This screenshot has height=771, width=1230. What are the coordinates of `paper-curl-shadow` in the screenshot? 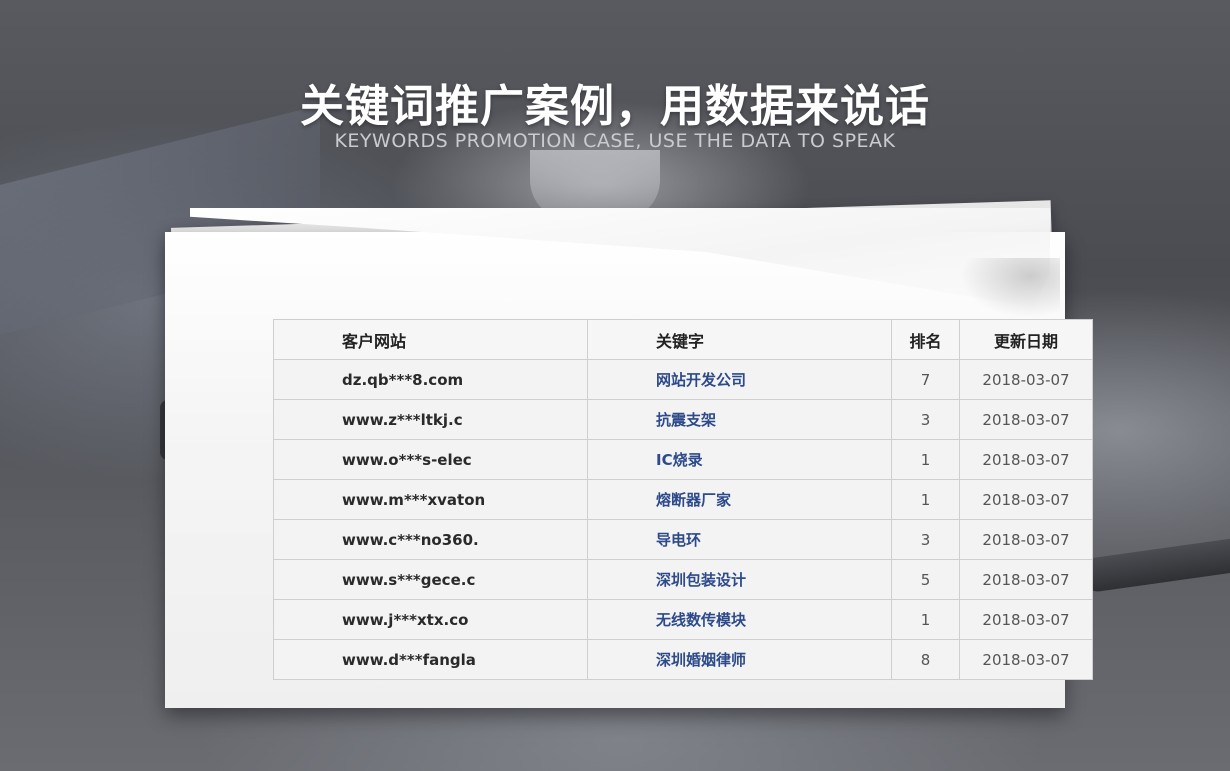 It's located at (1010, 288).